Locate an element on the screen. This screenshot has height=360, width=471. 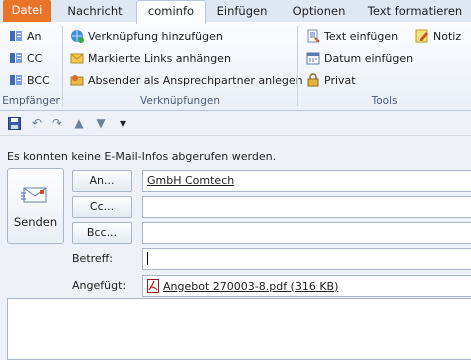
attachment-field: Angebot 270003-8.pdf (316 KB) is located at coordinates (306, 286).